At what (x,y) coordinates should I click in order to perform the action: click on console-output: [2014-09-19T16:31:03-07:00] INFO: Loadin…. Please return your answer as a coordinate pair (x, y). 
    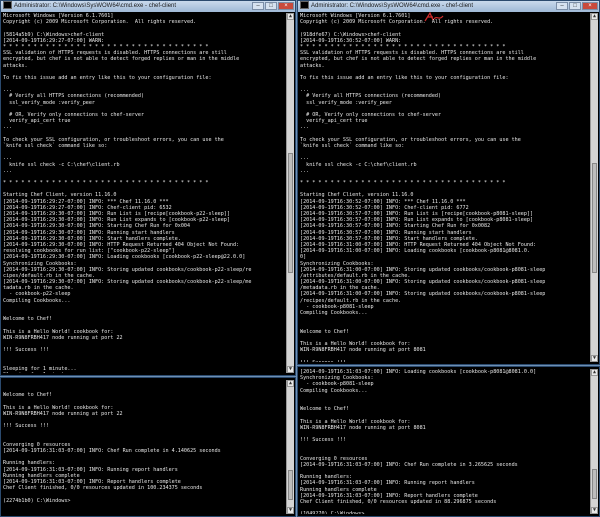
    Looking at the image, I should click on (445, 441).